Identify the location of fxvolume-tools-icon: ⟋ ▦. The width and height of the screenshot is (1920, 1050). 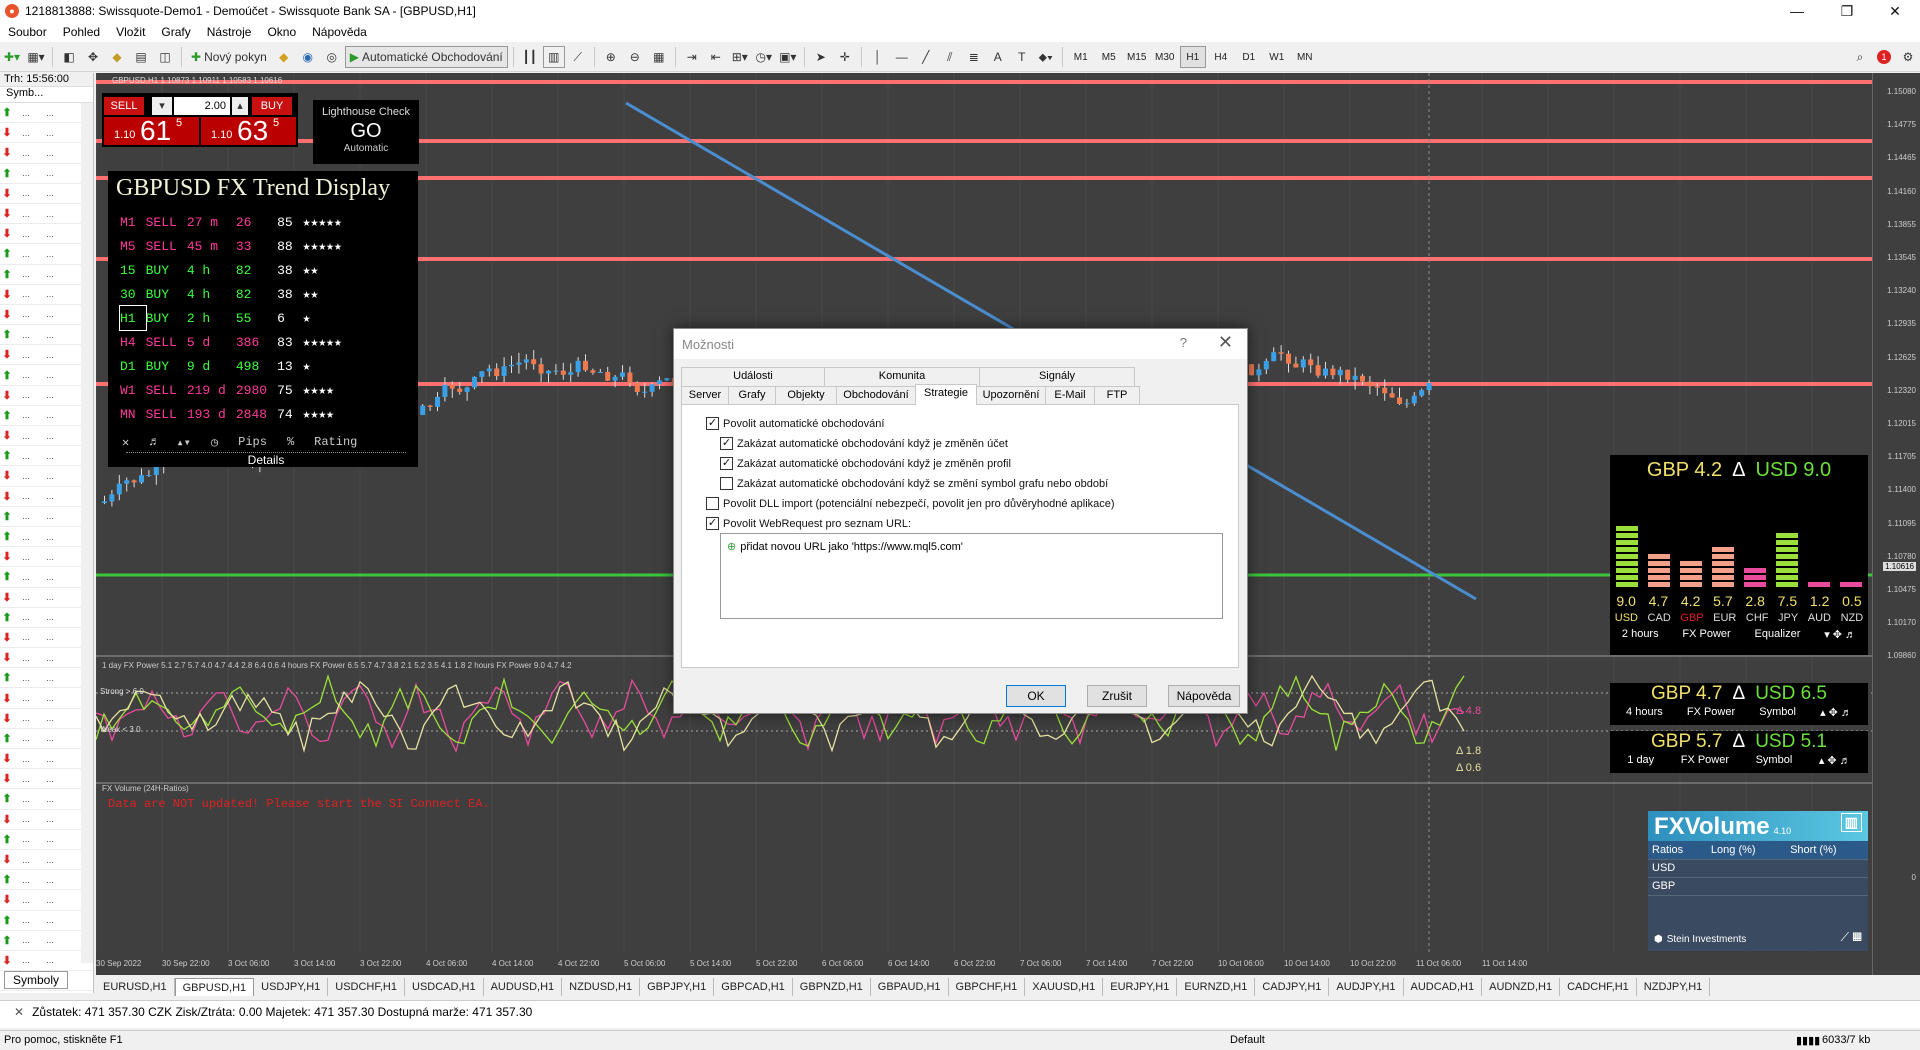
(1851, 937).